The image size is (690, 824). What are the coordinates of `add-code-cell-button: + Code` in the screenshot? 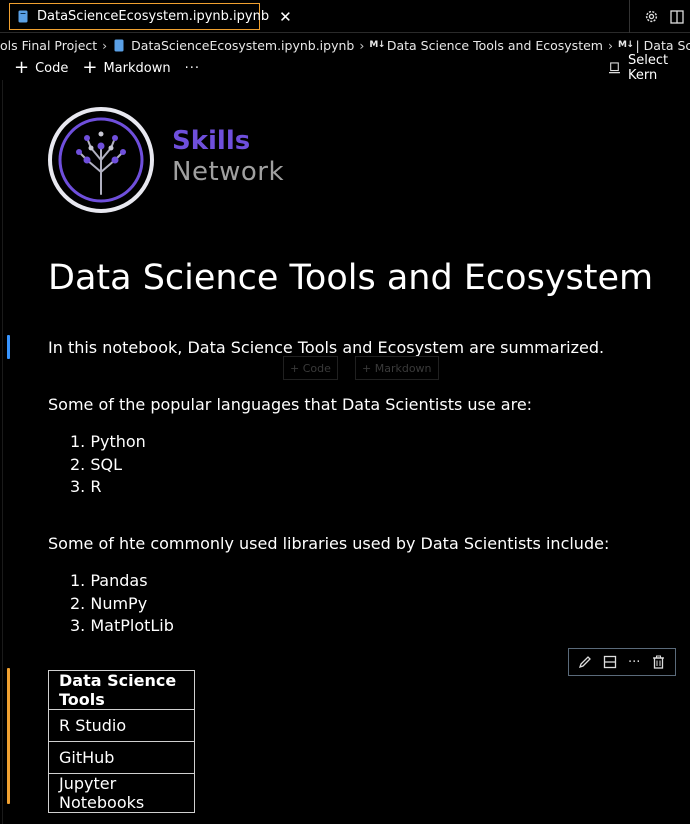 It's located at (34, 68).